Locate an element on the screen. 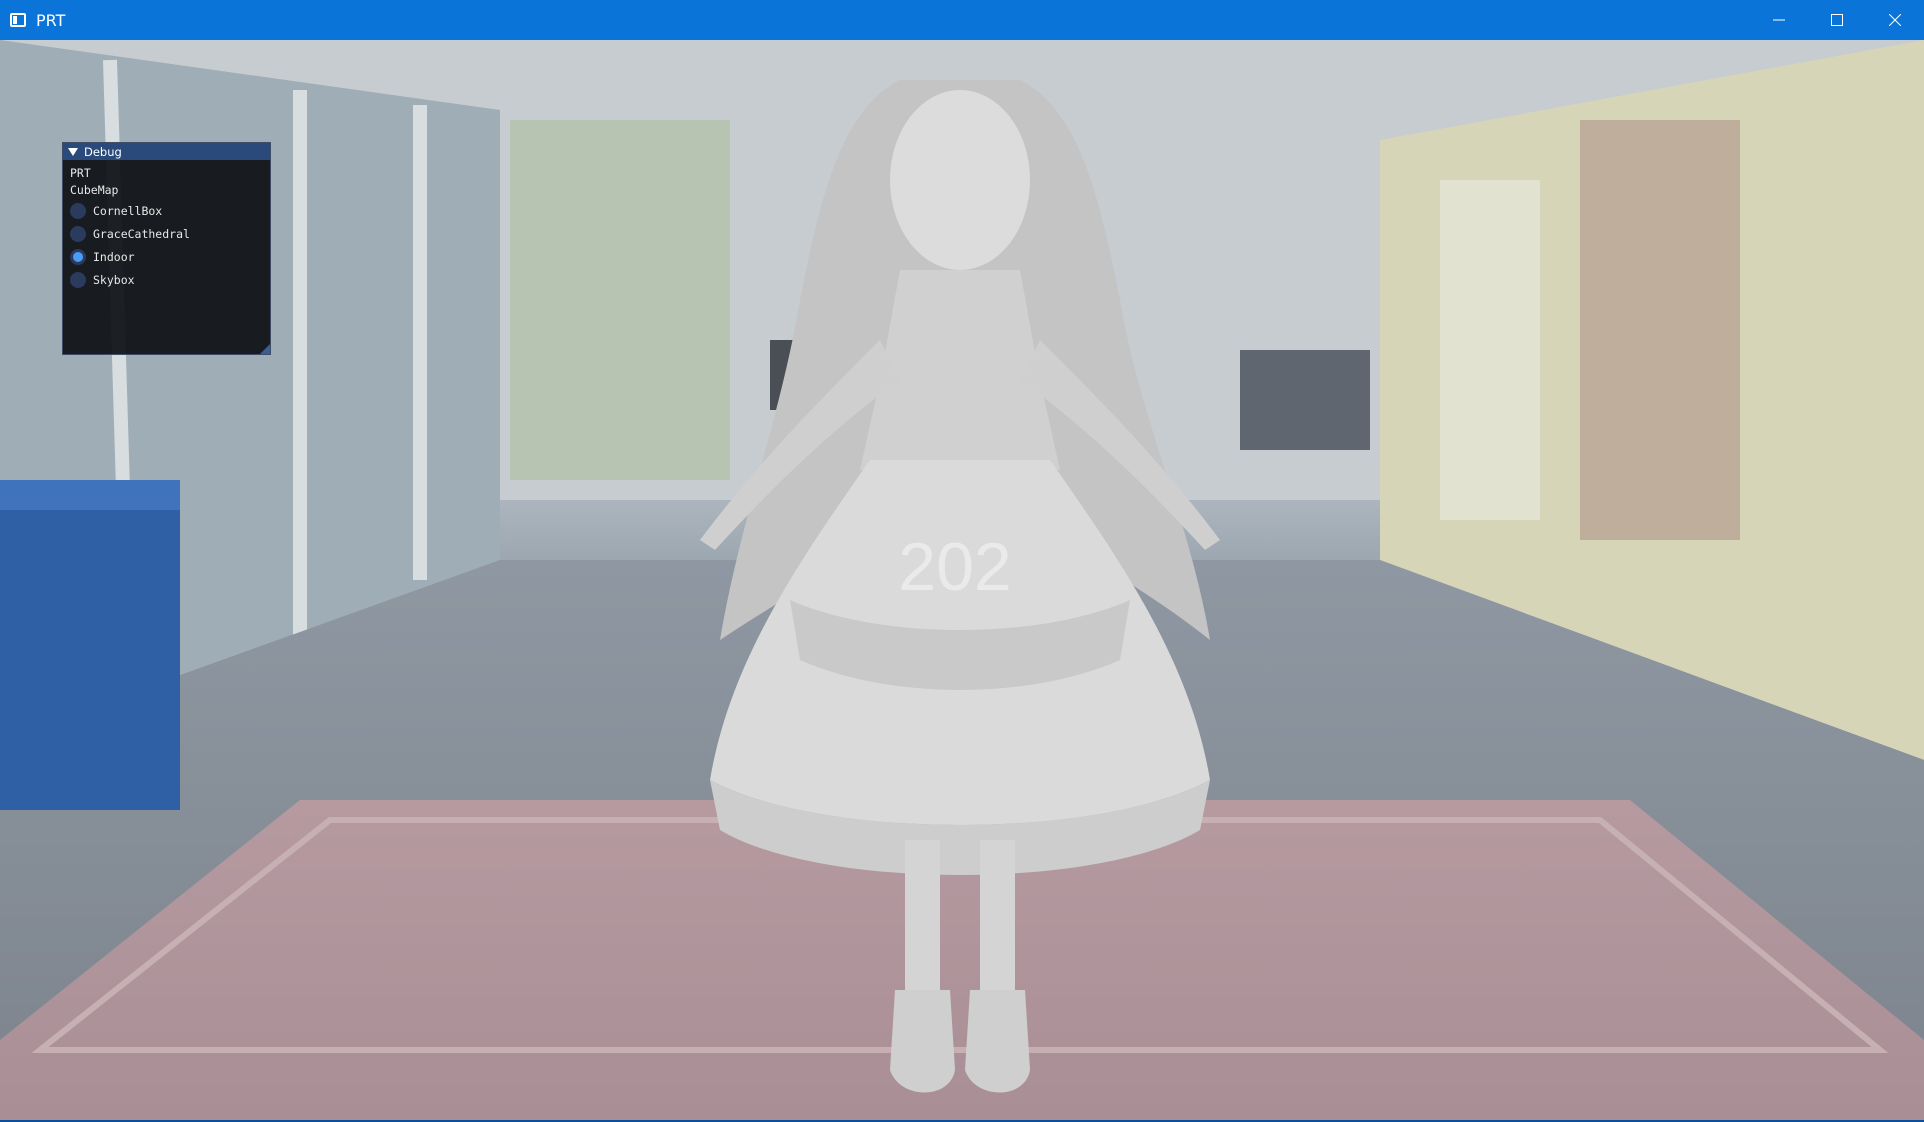 This screenshot has height=1122, width=1924. debug-text-cubemap: CubeMap is located at coordinates (94, 190).